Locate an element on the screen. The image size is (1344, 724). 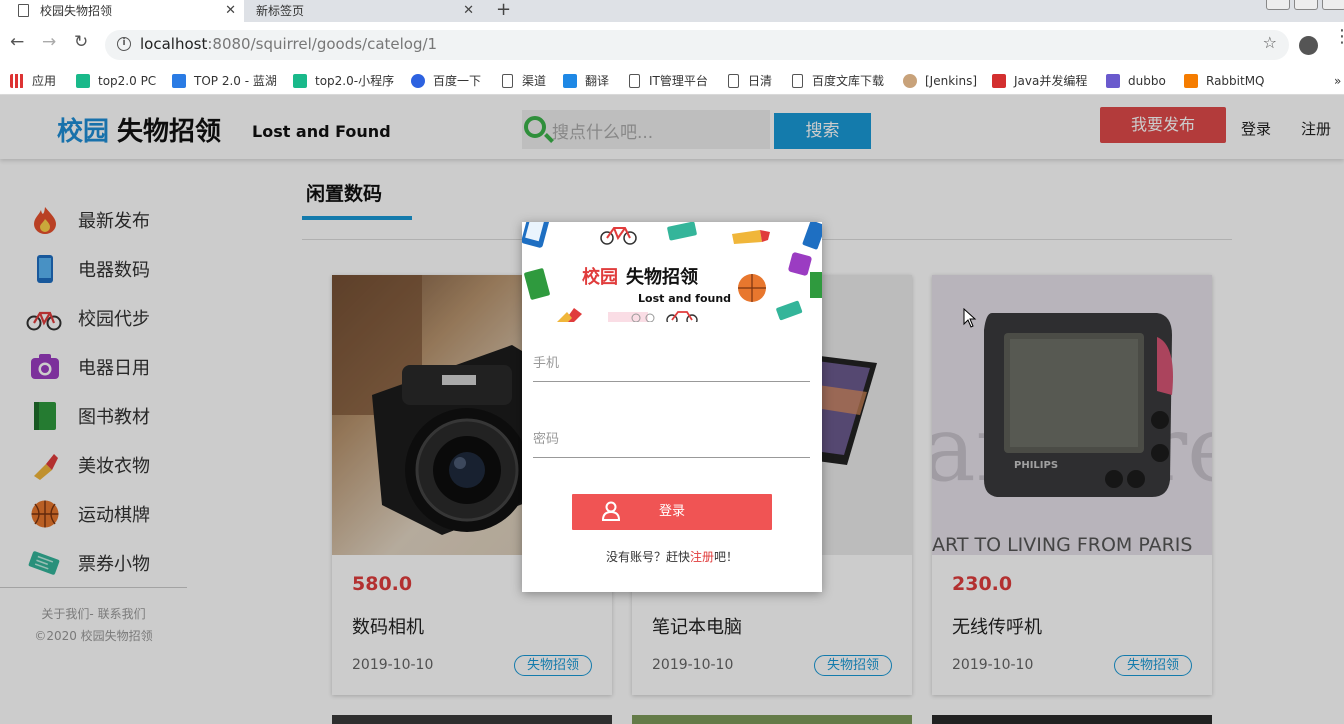
tab-active: 校园失物招领 ✕ is located at coordinates (122, 11).